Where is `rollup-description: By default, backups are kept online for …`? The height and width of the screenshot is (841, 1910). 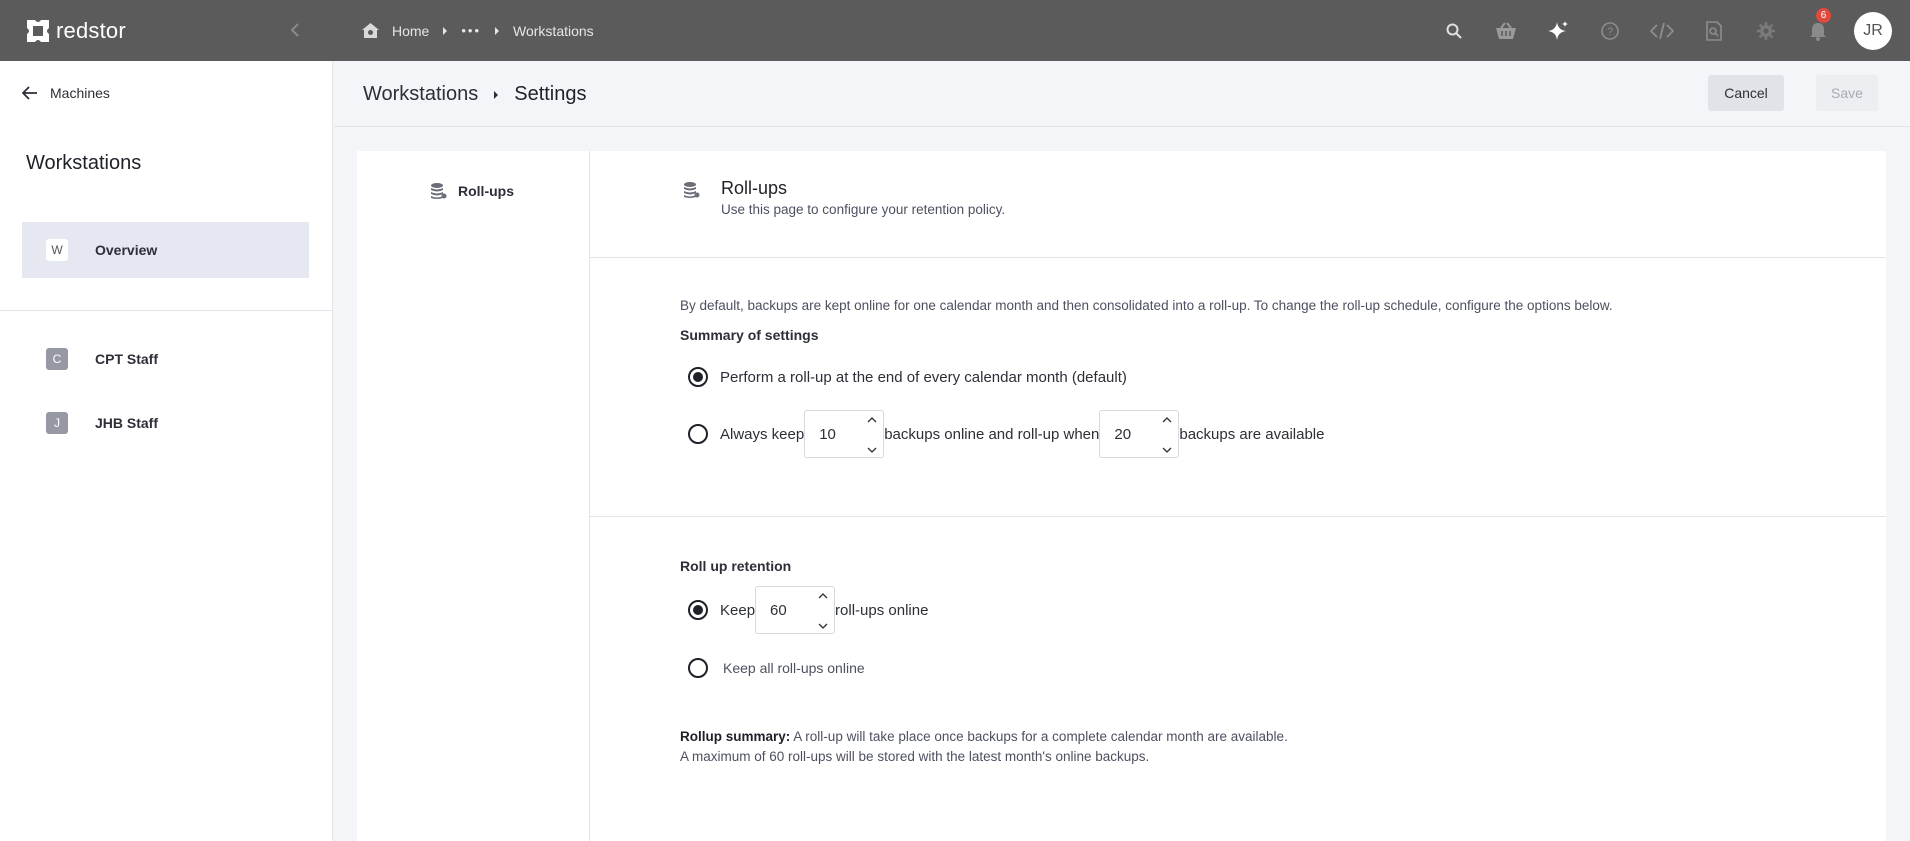
rollup-description: By default, backups are kept online for … is located at coordinates (1146, 305).